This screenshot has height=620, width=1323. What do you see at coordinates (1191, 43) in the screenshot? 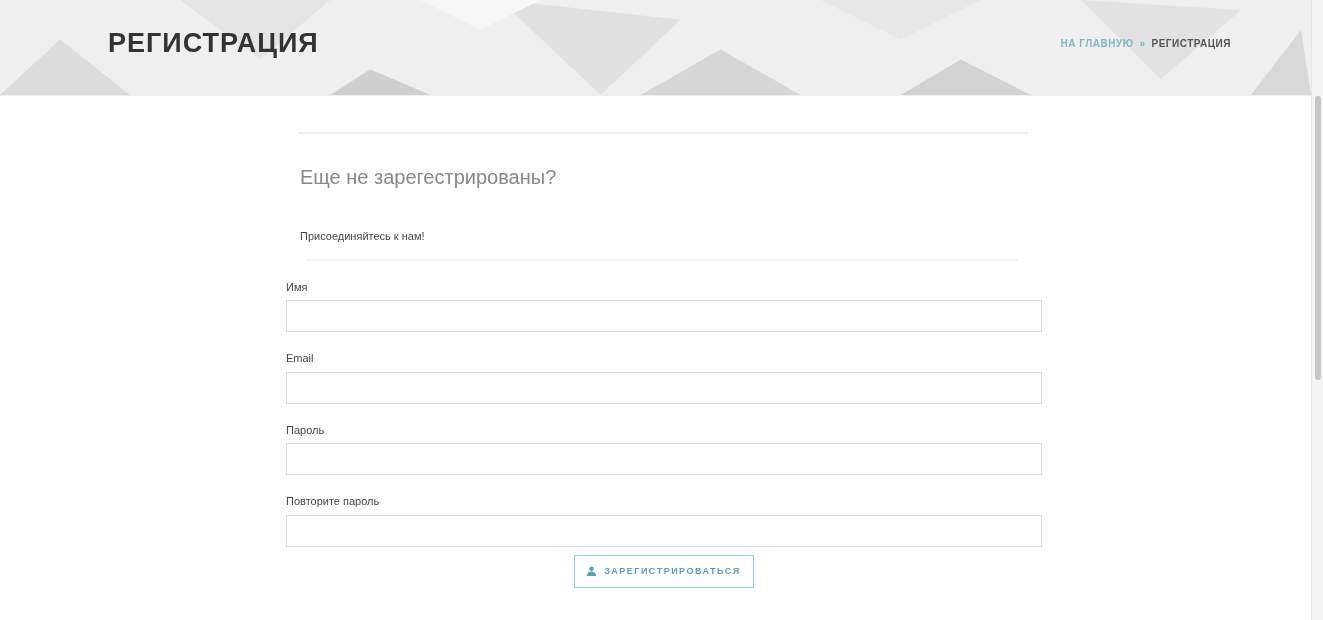
I see `breadcrumb-current: РЕГИСТРАЦИЯ` at bounding box center [1191, 43].